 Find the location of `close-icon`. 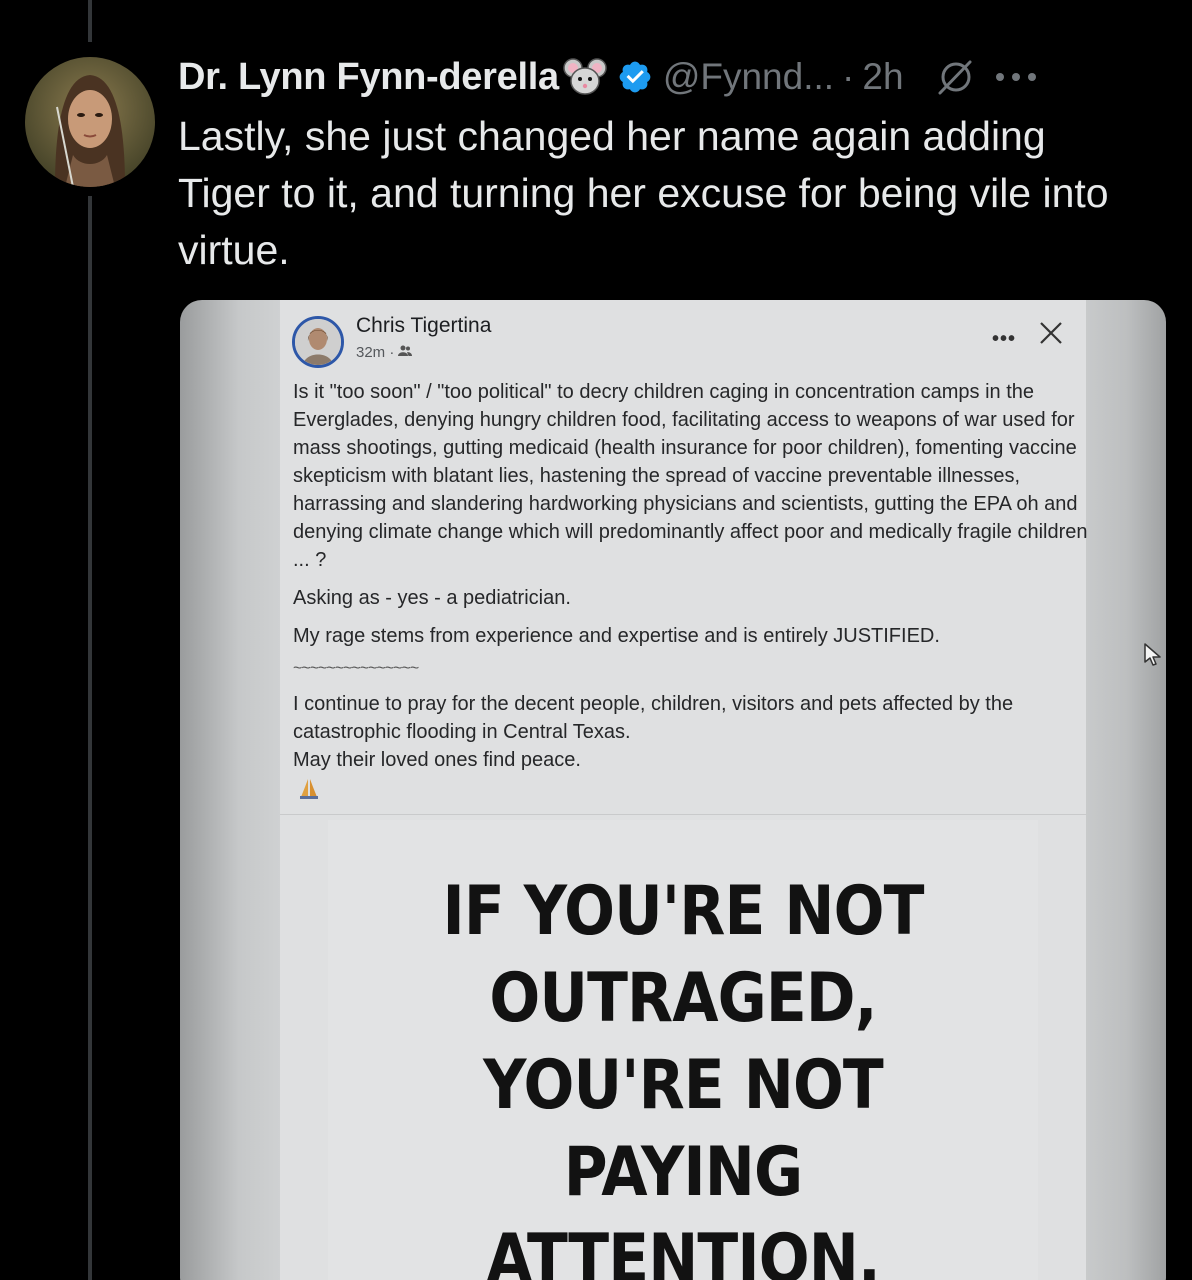

close-icon is located at coordinates (1051, 335).